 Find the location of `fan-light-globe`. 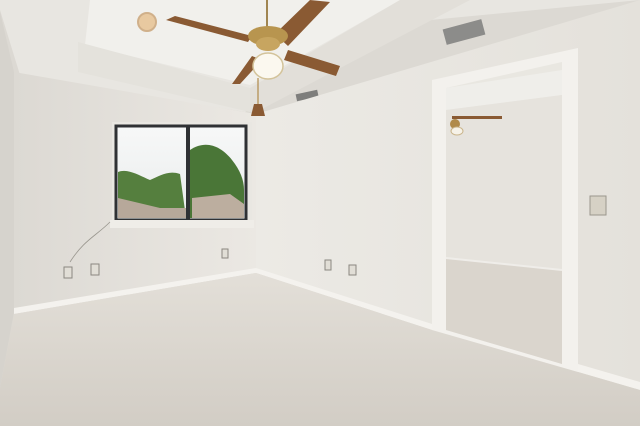

fan-light-globe is located at coordinates (268, 66).